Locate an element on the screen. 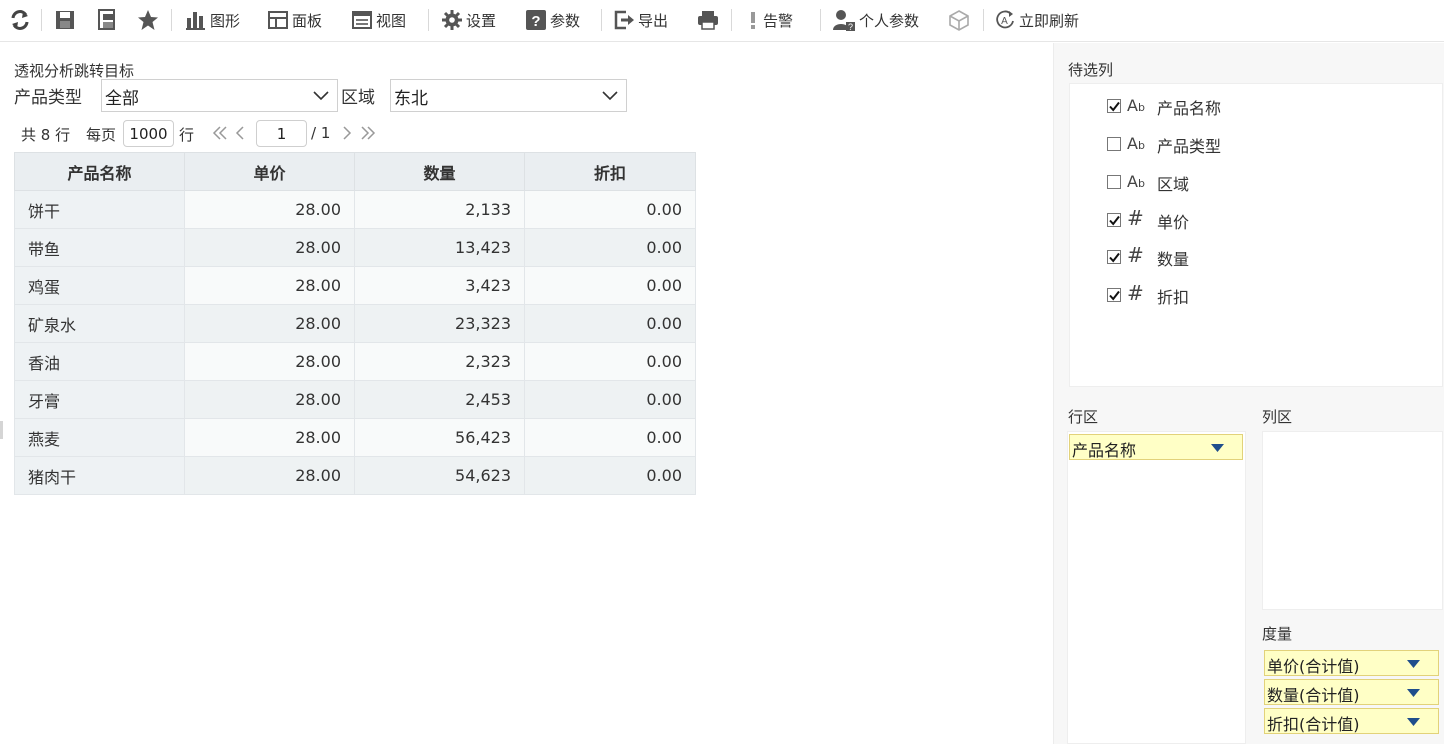 The height and width of the screenshot is (744, 1444). pager: 共 8 行 每页 1000 行 1 / 1 is located at coordinates (214, 134).